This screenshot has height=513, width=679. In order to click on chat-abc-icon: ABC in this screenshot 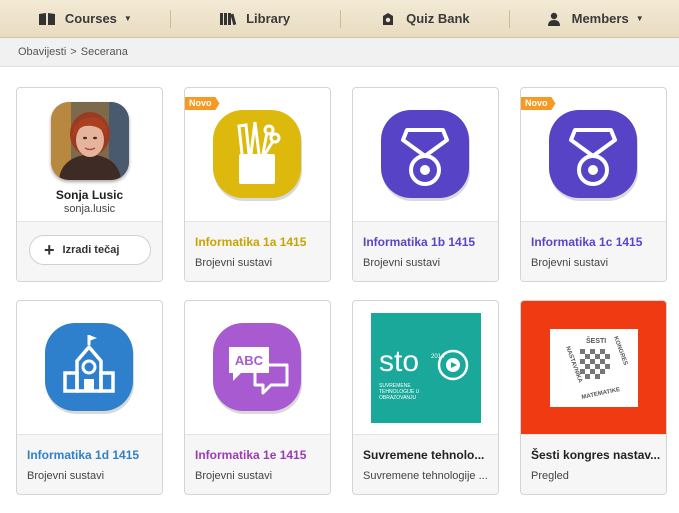, I will do `click(257, 368)`.